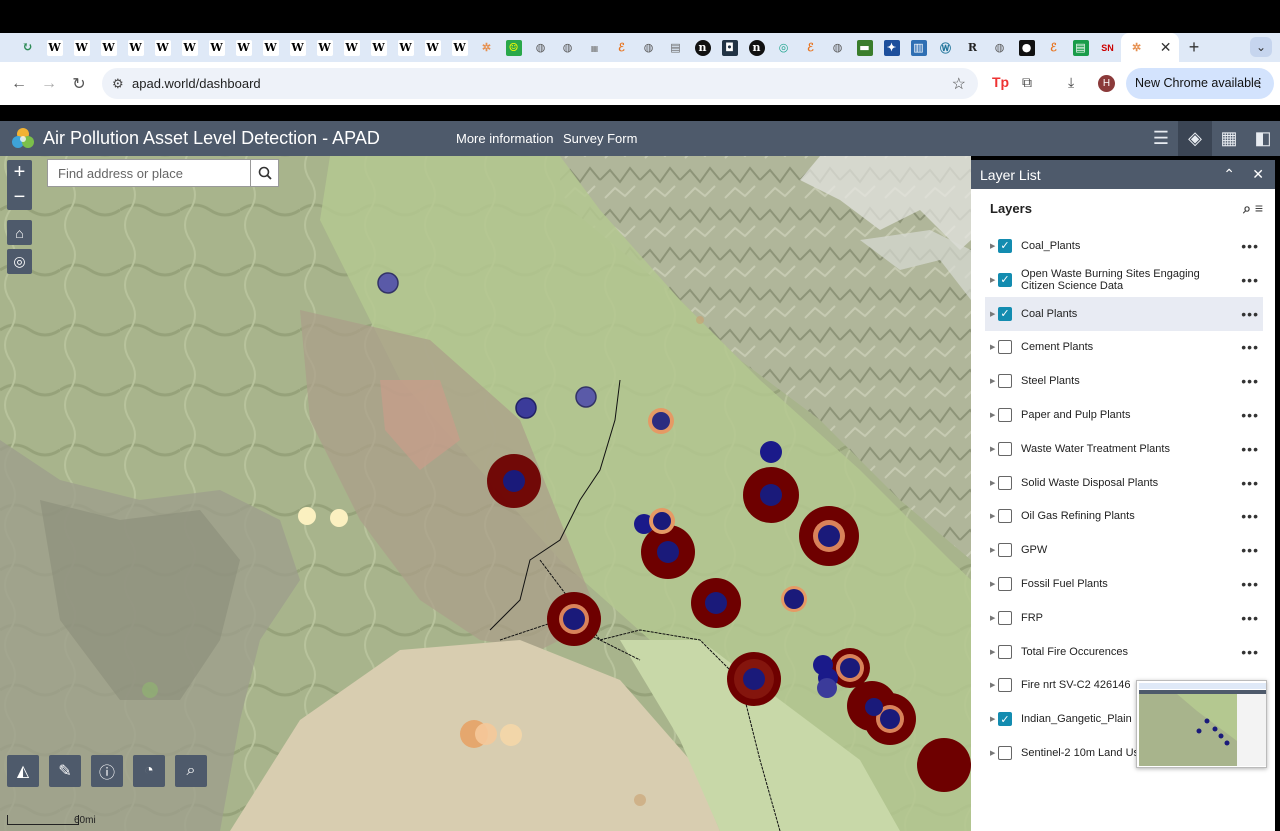  Describe the element at coordinates (19, 84) in the screenshot. I see `back-icon: ←` at that location.